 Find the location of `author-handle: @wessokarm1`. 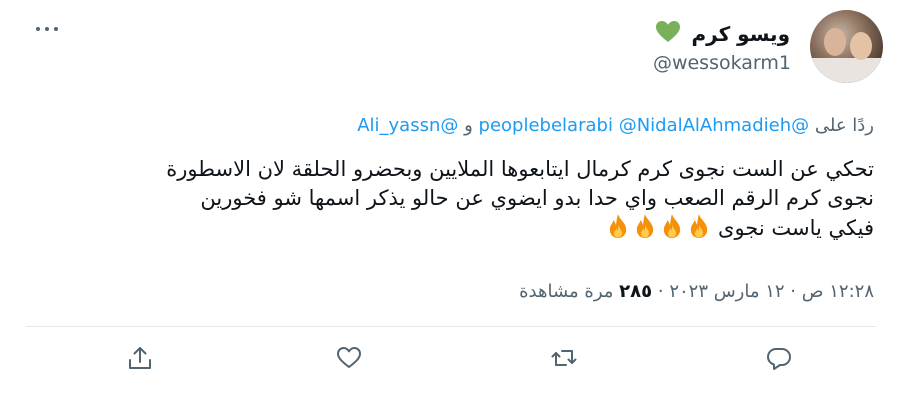

author-handle: @wessokarm1 is located at coordinates (722, 63).